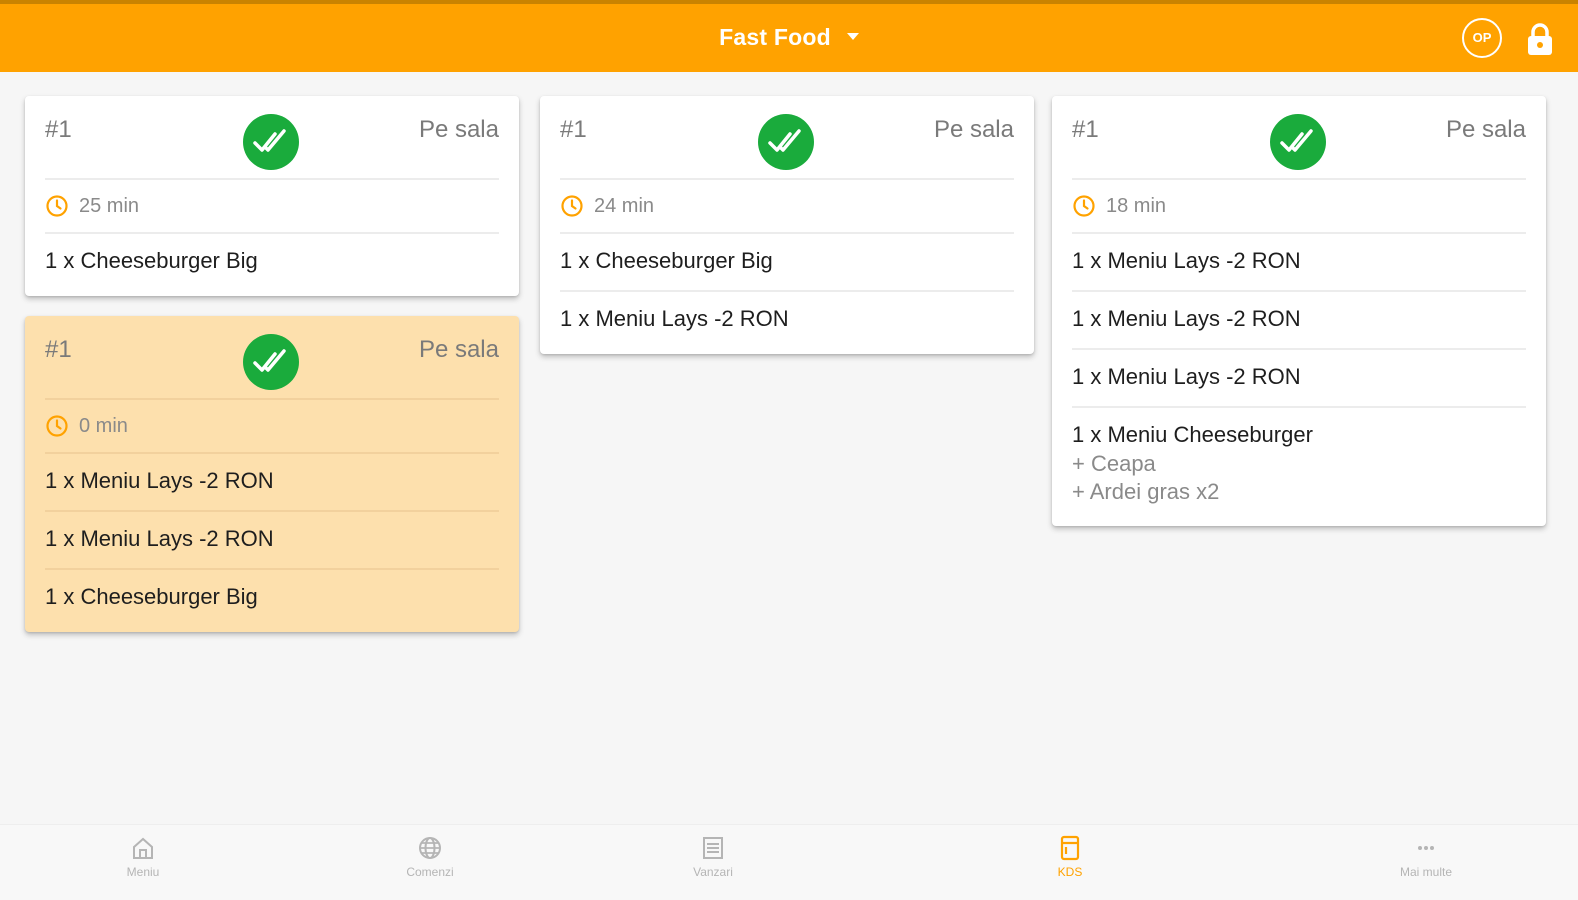 This screenshot has height=900, width=1578. What do you see at coordinates (852, 37) in the screenshot?
I see `caret-down-icon` at bounding box center [852, 37].